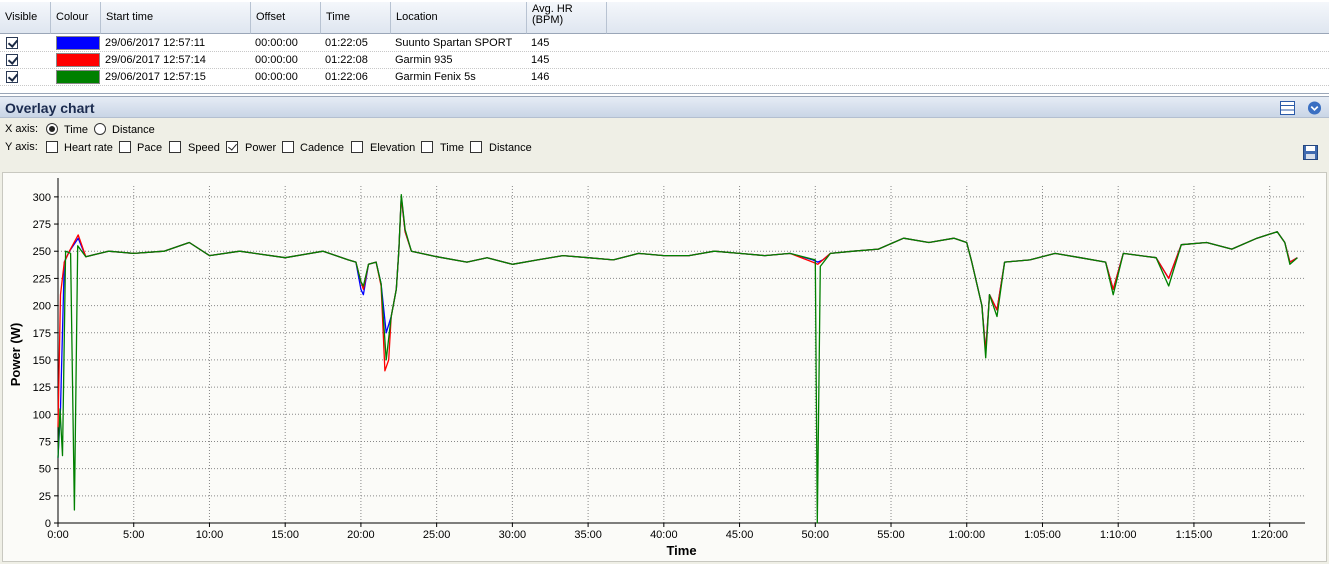  What do you see at coordinates (356, 18) in the screenshot?
I see `column-header-time: Time` at bounding box center [356, 18].